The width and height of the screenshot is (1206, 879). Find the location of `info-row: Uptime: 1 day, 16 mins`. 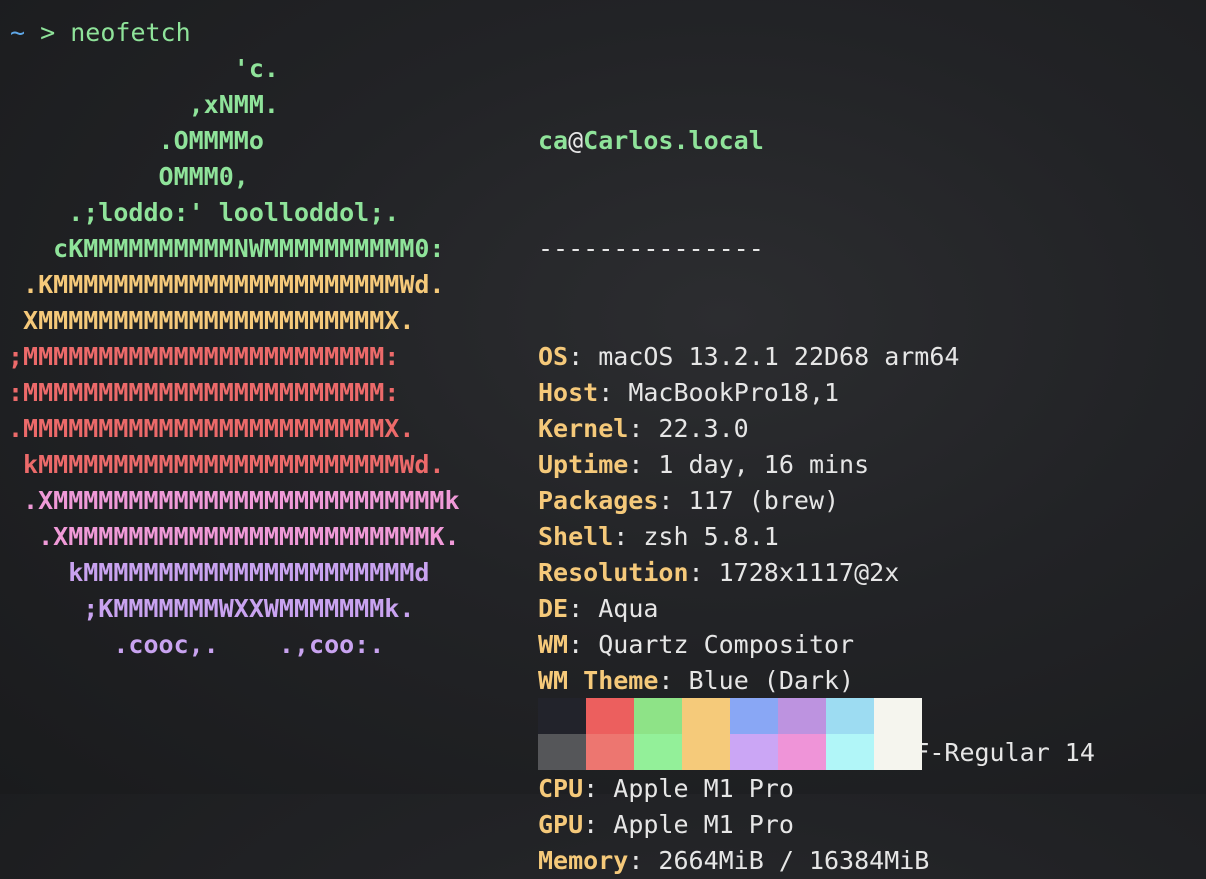

info-row: Uptime: 1 day, 16 mins is located at coordinates (816, 465).